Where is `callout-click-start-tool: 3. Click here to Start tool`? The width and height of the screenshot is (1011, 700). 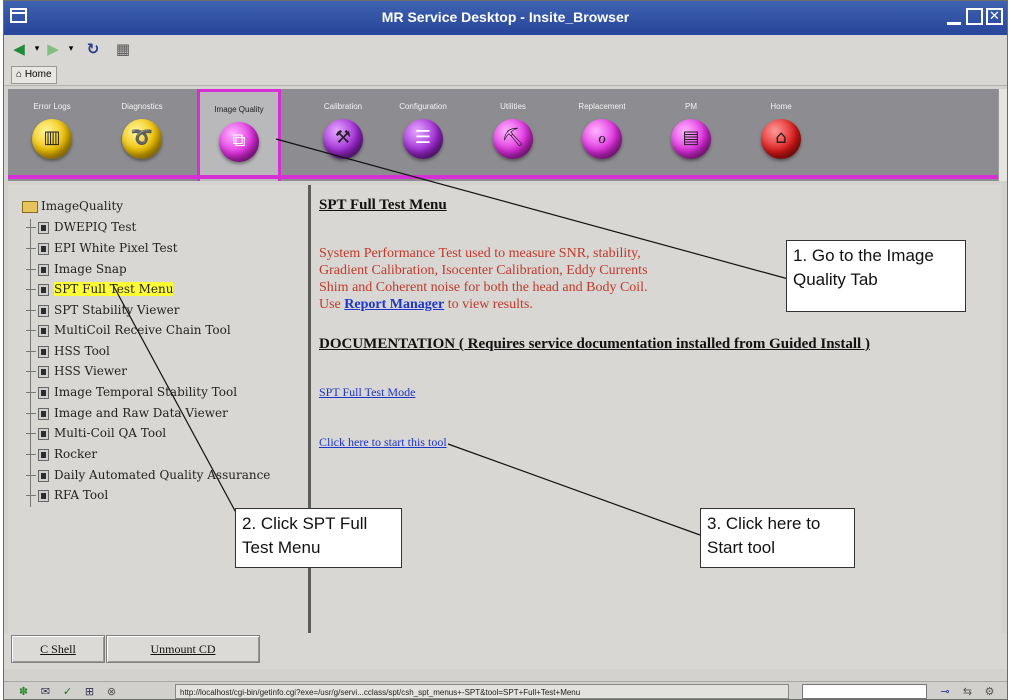 callout-click-start-tool: 3. Click here to Start tool is located at coordinates (777, 538).